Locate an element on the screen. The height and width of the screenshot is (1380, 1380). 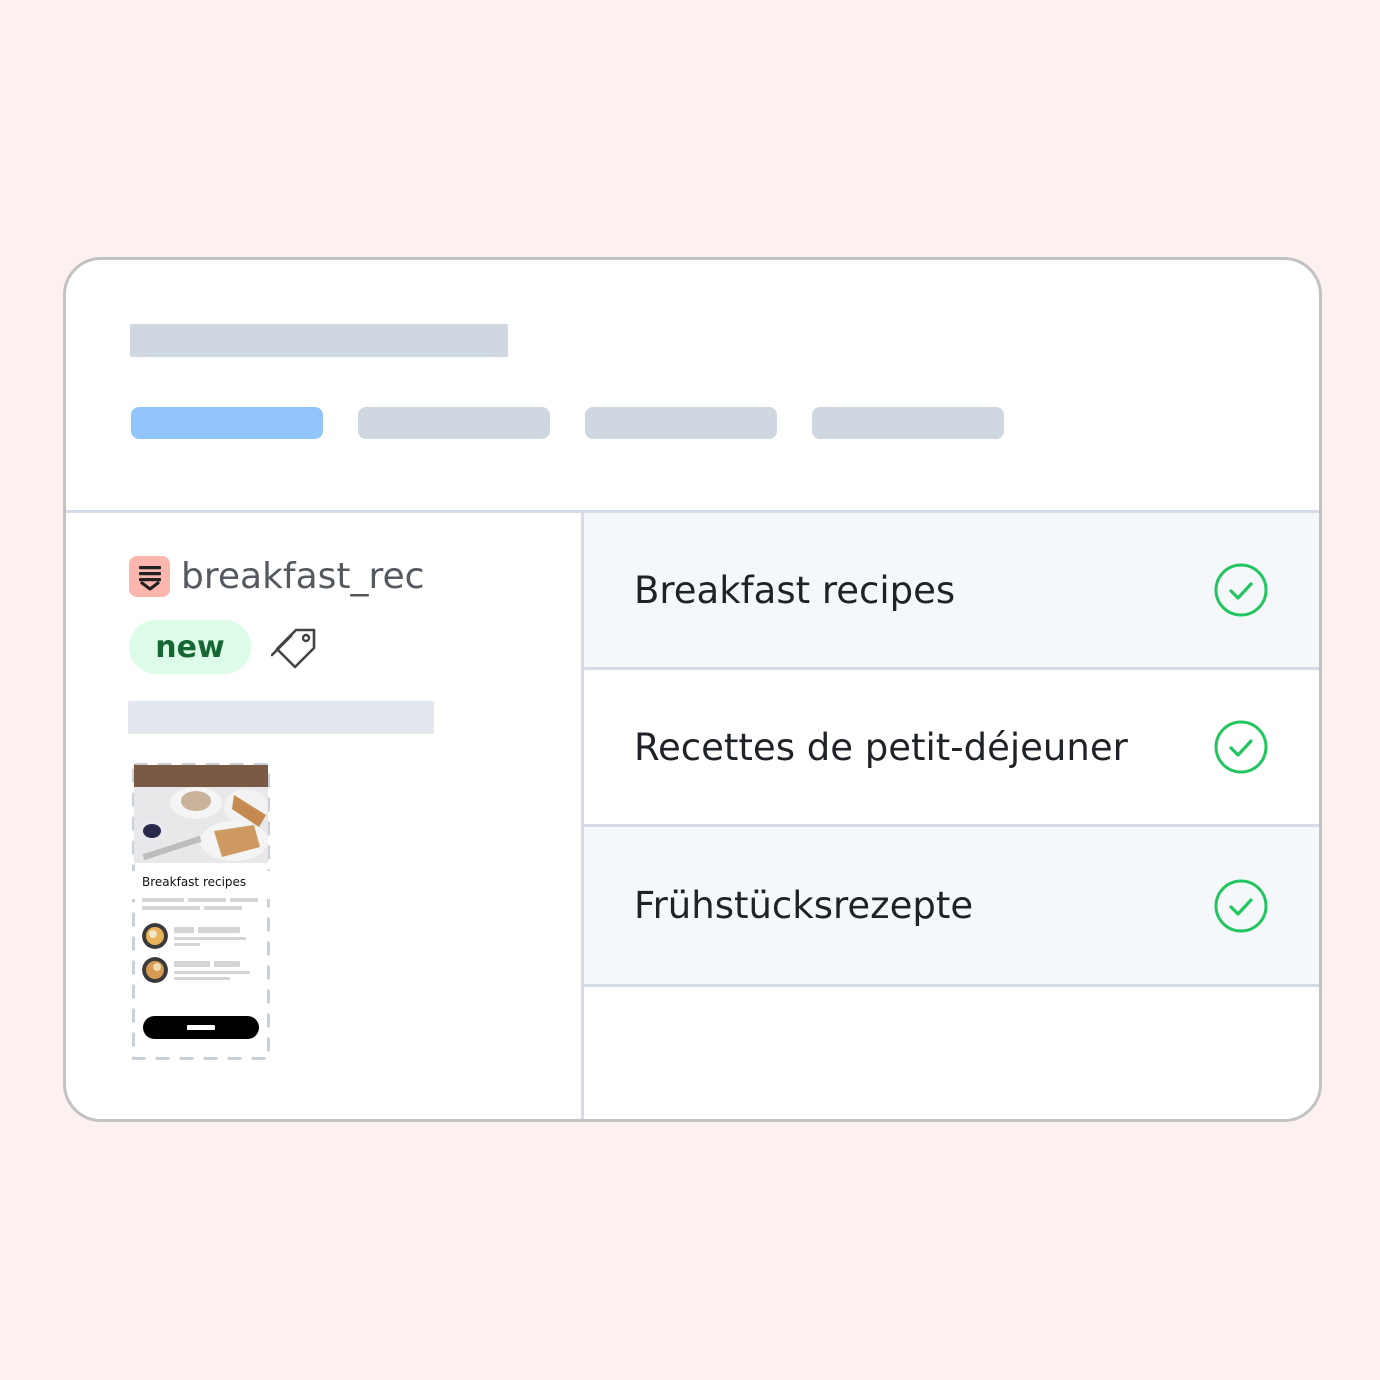
translation-row-english: Breakfast recipes is located at coordinates (951, 591).